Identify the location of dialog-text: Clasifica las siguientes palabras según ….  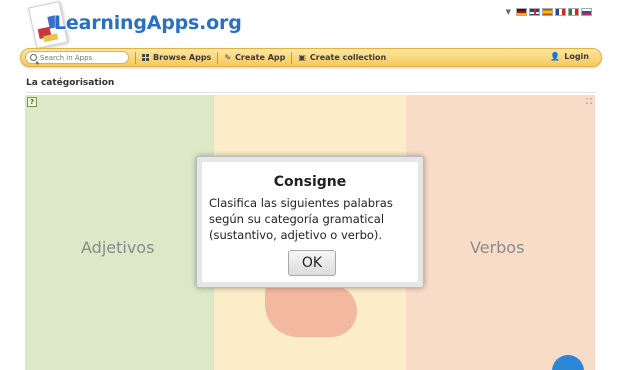
(301, 219).